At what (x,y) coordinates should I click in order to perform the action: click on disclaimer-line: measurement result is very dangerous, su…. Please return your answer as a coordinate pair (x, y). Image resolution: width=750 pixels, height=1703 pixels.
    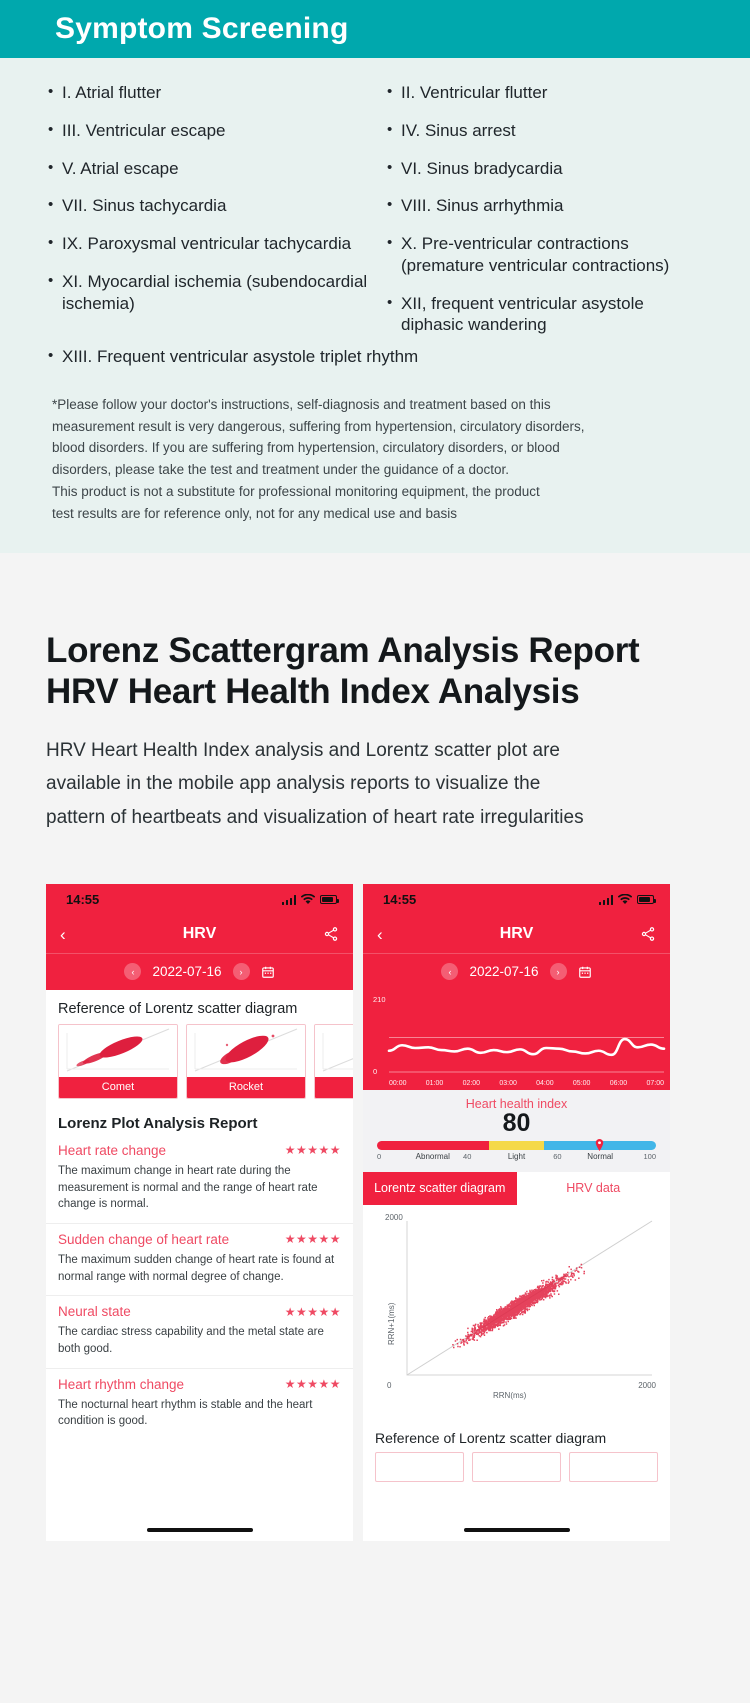
    Looking at the image, I should click on (318, 426).